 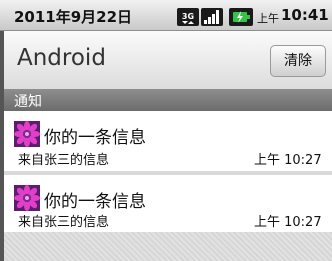 I want to click on status-time: 10:41, so click(x=305, y=15).